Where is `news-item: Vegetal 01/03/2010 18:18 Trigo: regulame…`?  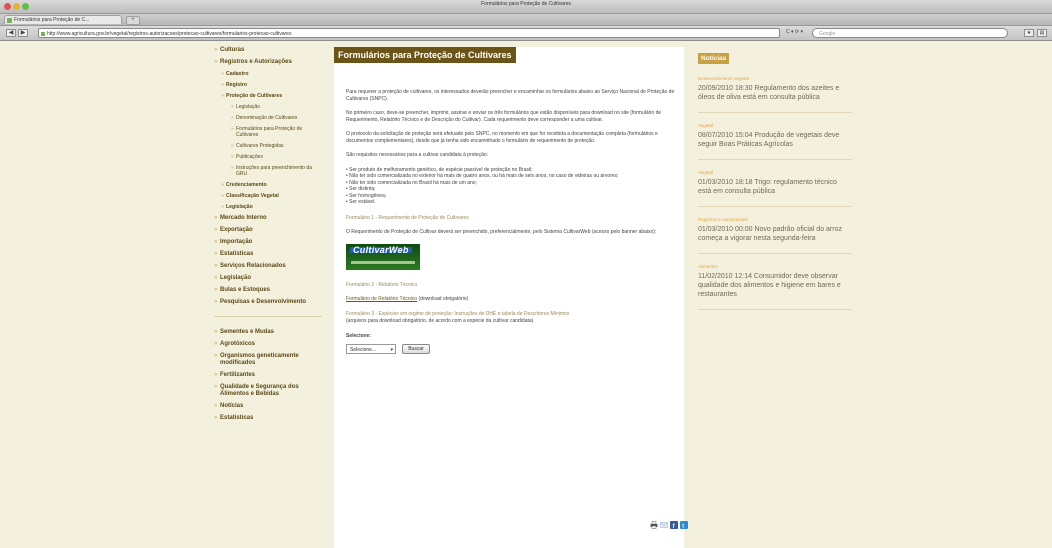
news-item: Vegetal 01/03/2010 18:18 Trigo: regulame… is located at coordinates (775, 188).